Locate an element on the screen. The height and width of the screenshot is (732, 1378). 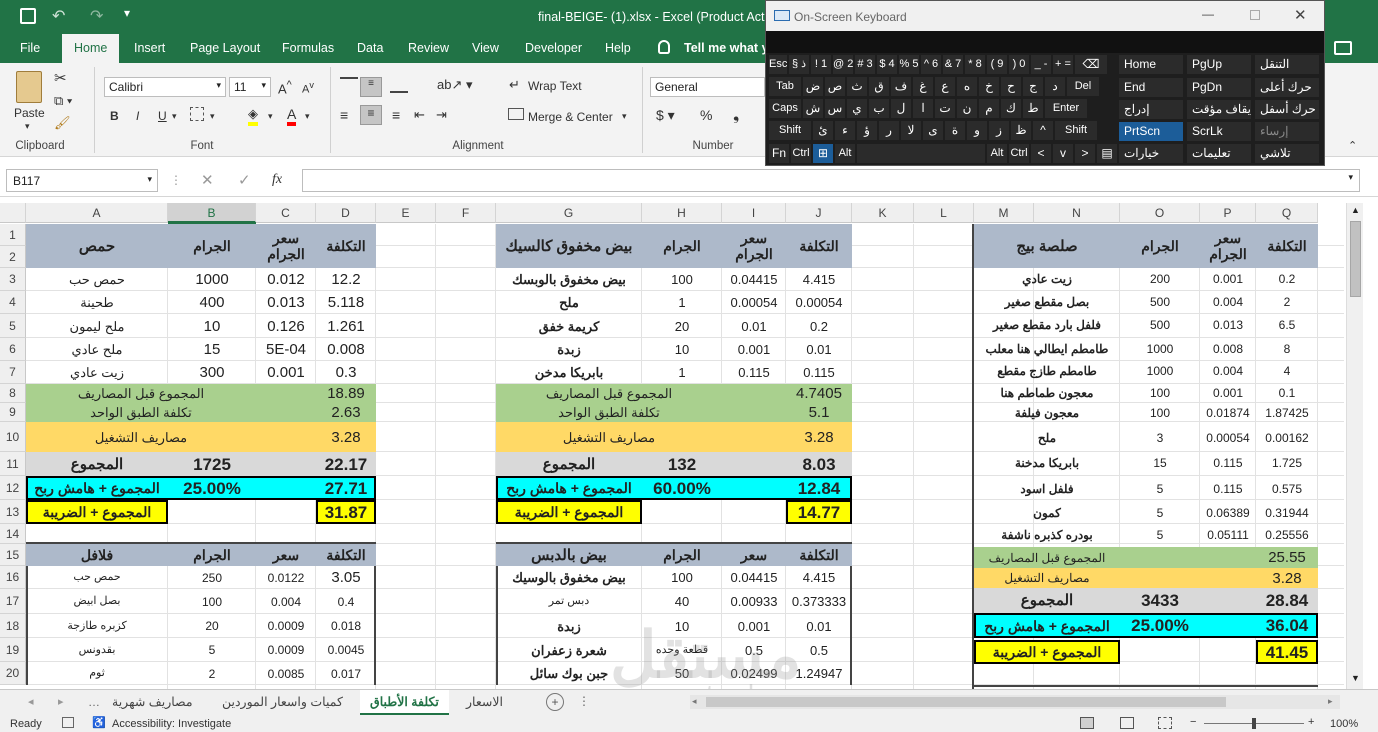
osk-key: Shift is located at coordinates (1076, 130).